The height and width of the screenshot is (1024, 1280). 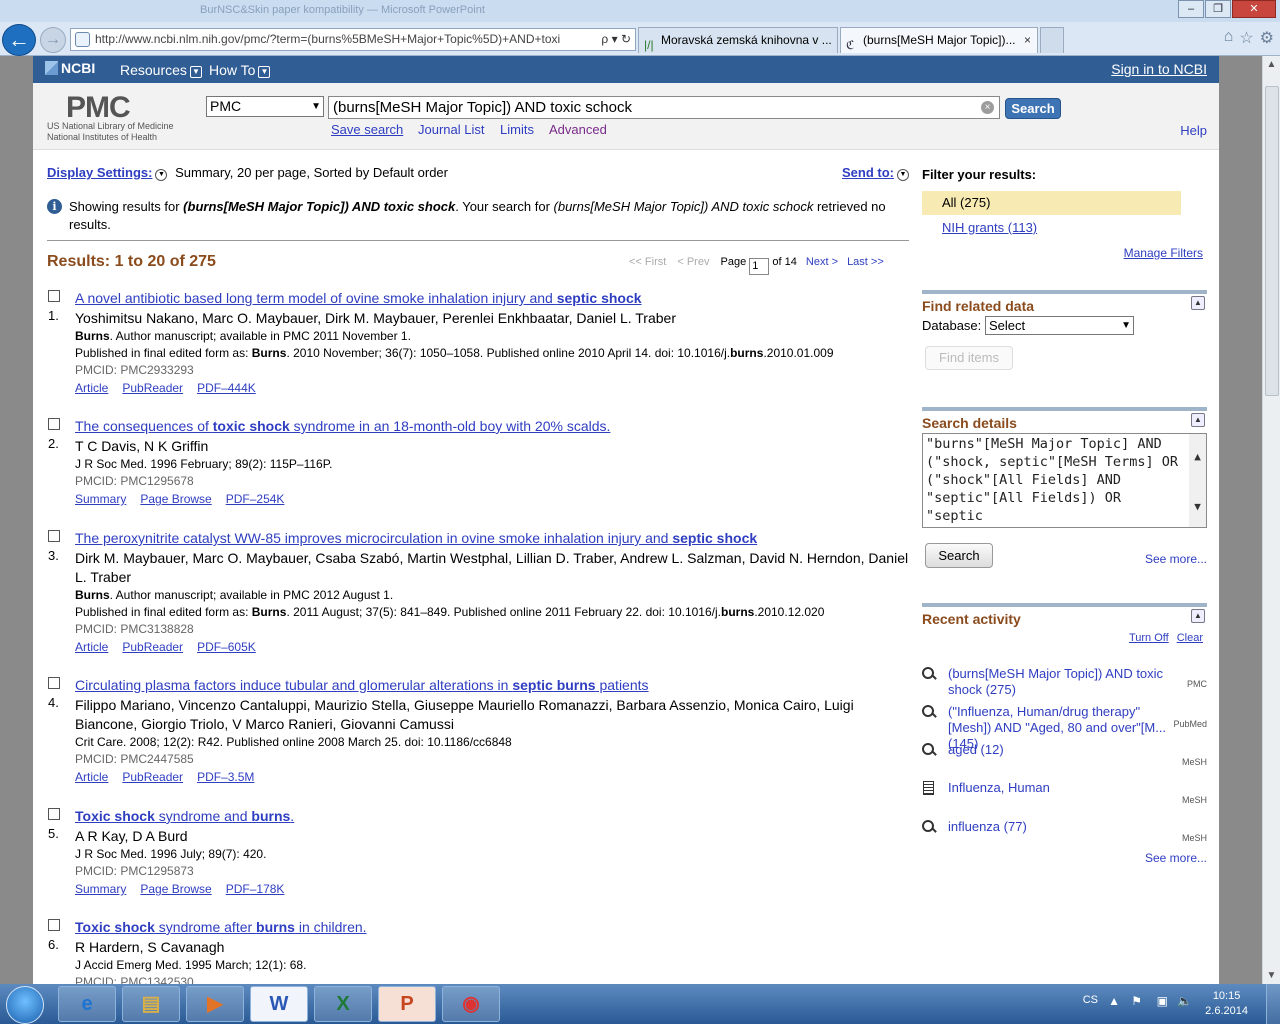 What do you see at coordinates (1064, 750) in the screenshot?
I see `recent-item-link: aged (12)` at bounding box center [1064, 750].